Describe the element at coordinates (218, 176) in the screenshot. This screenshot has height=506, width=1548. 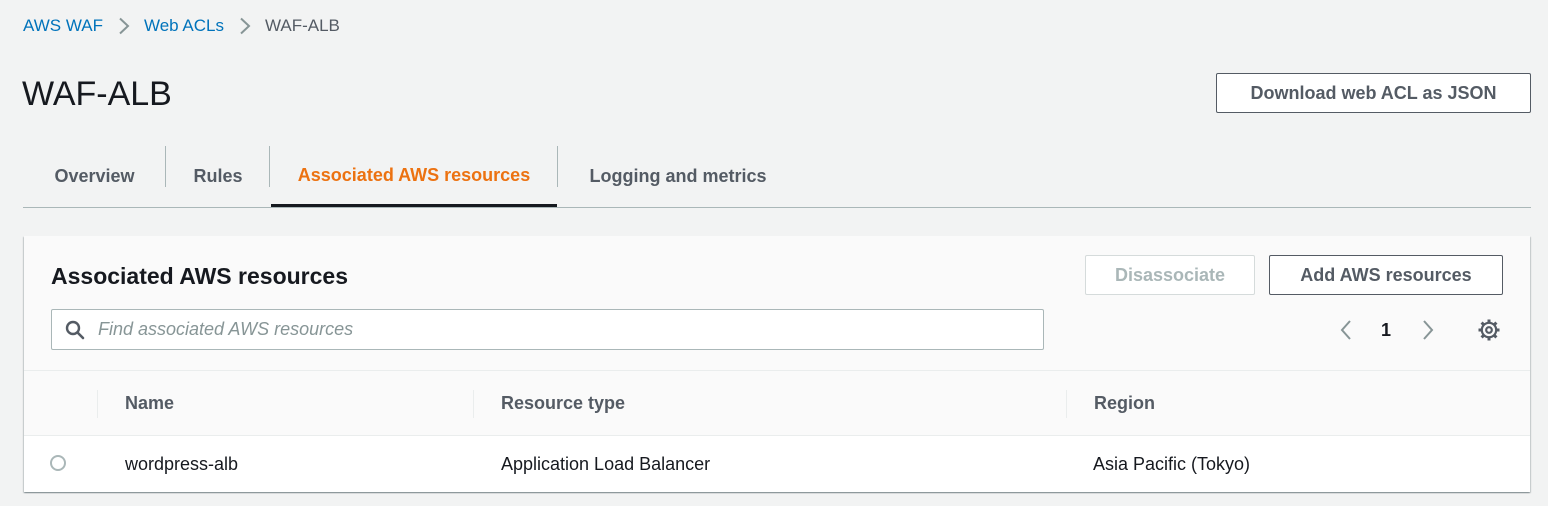
I see `tab-rules: Rules` at that location.